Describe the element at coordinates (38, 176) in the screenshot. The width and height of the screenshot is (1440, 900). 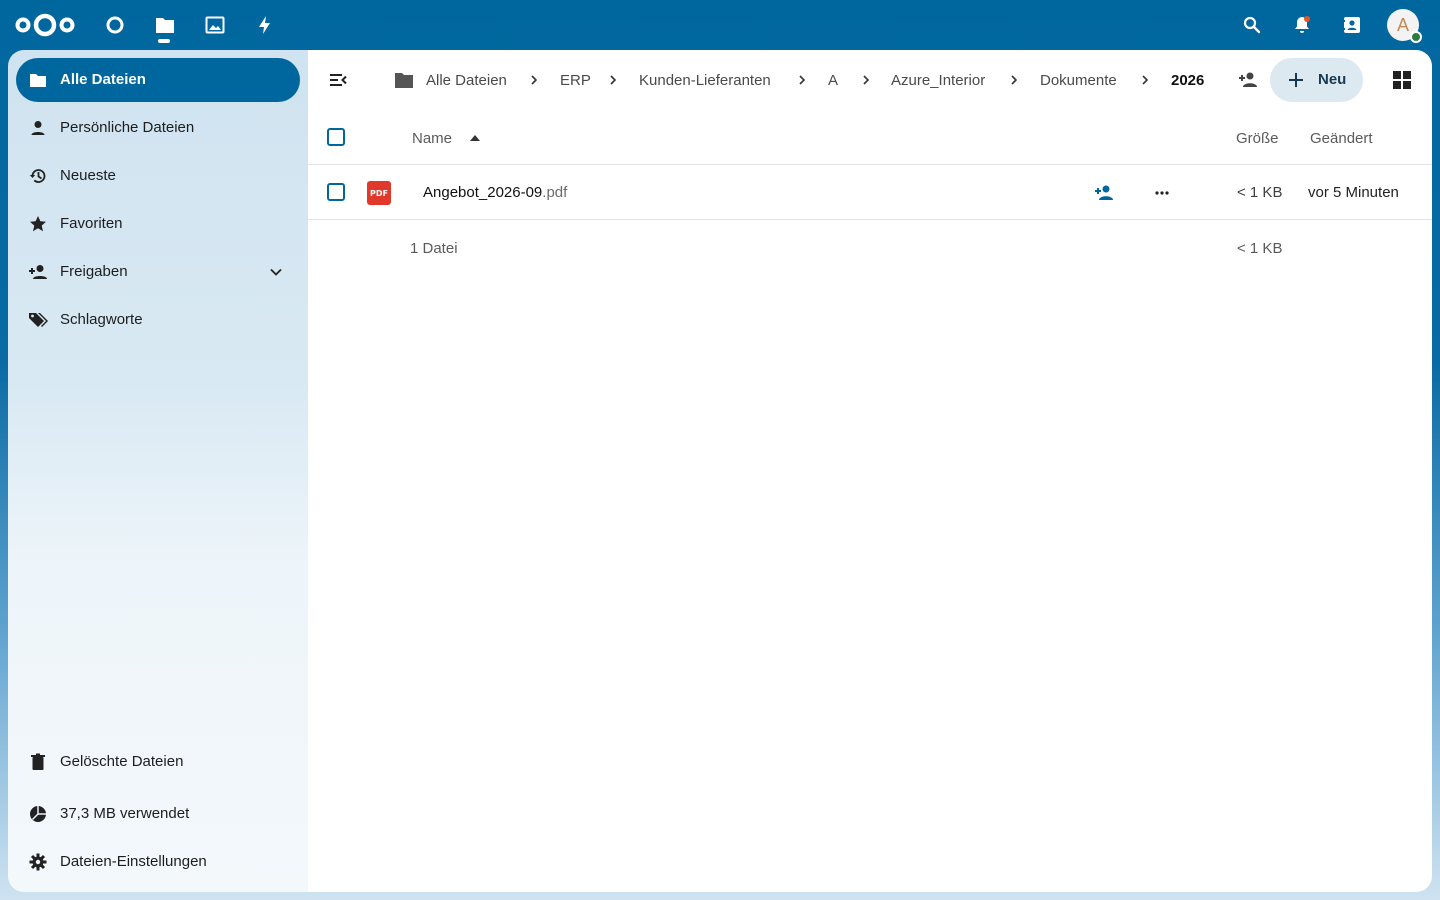
I see `history-icon` at that location.